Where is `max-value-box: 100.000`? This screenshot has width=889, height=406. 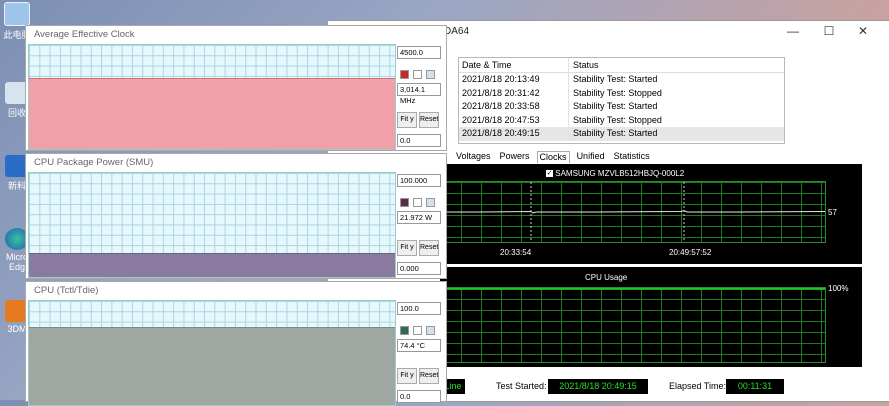 max-value-box: 100.000 is located at coordinates (419, 180).